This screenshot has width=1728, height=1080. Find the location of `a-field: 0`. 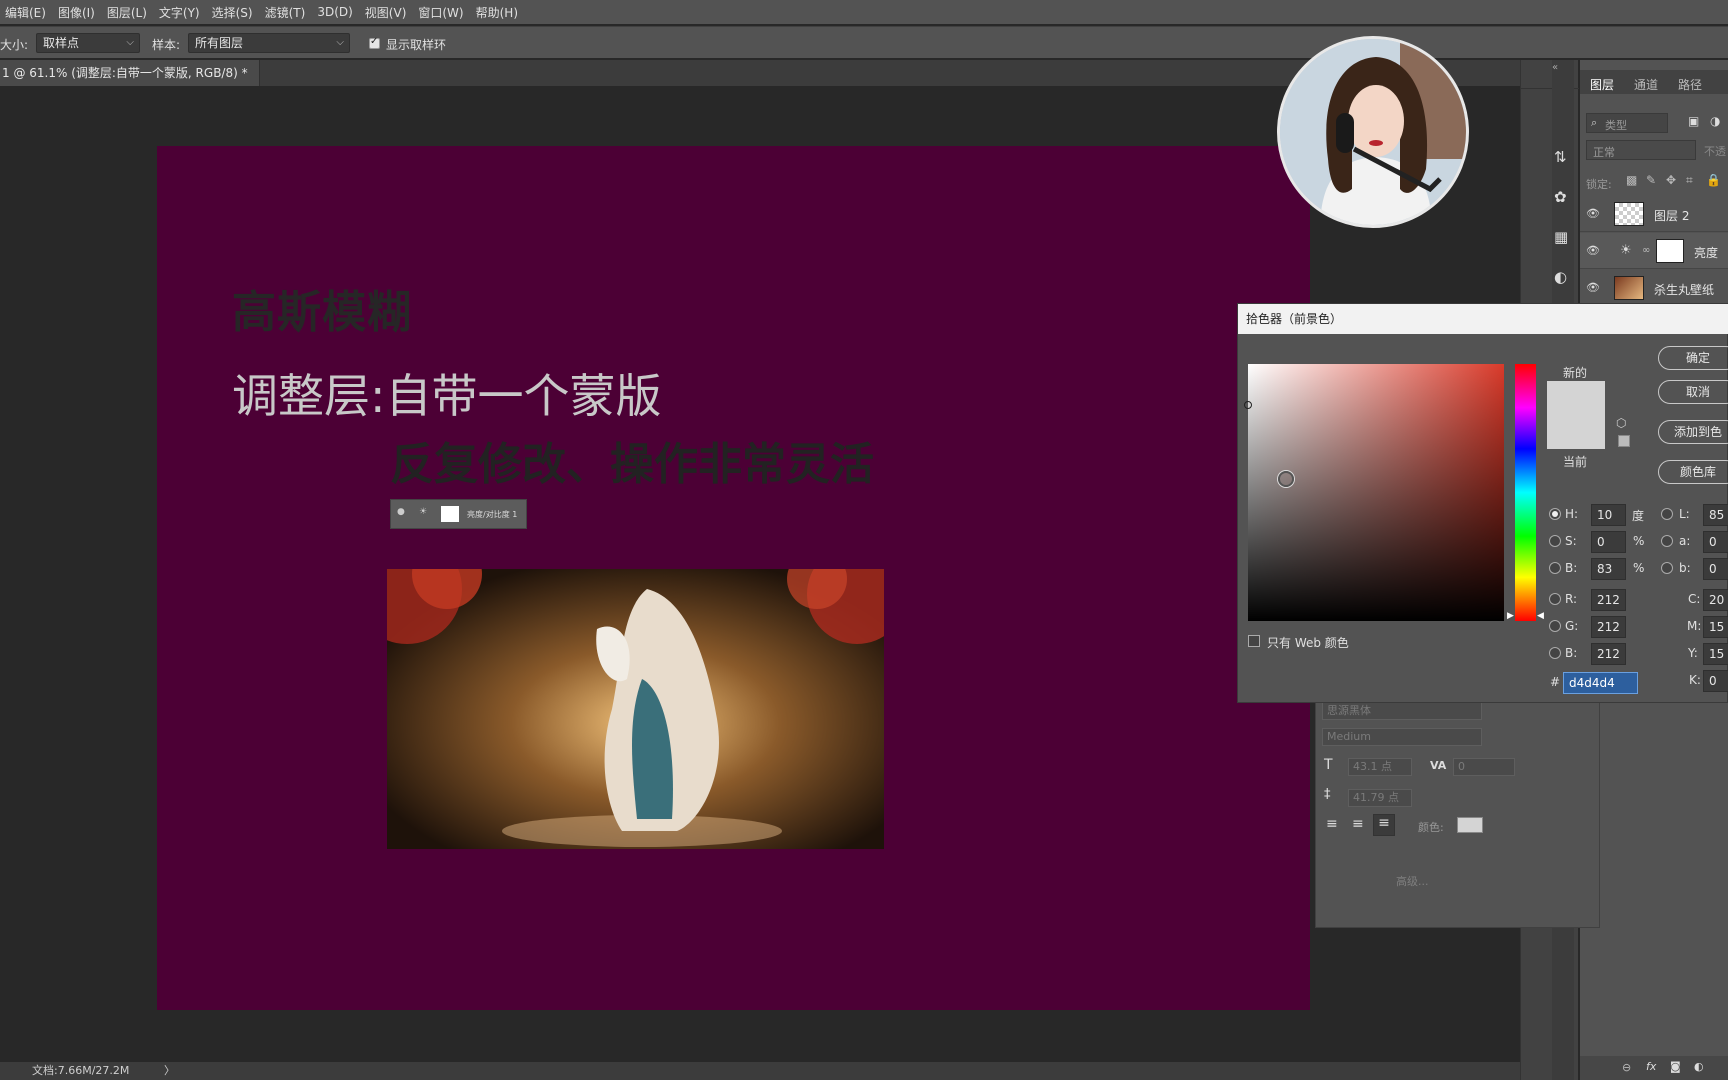

a-field: 0 is located at coordinates (1715, 542).